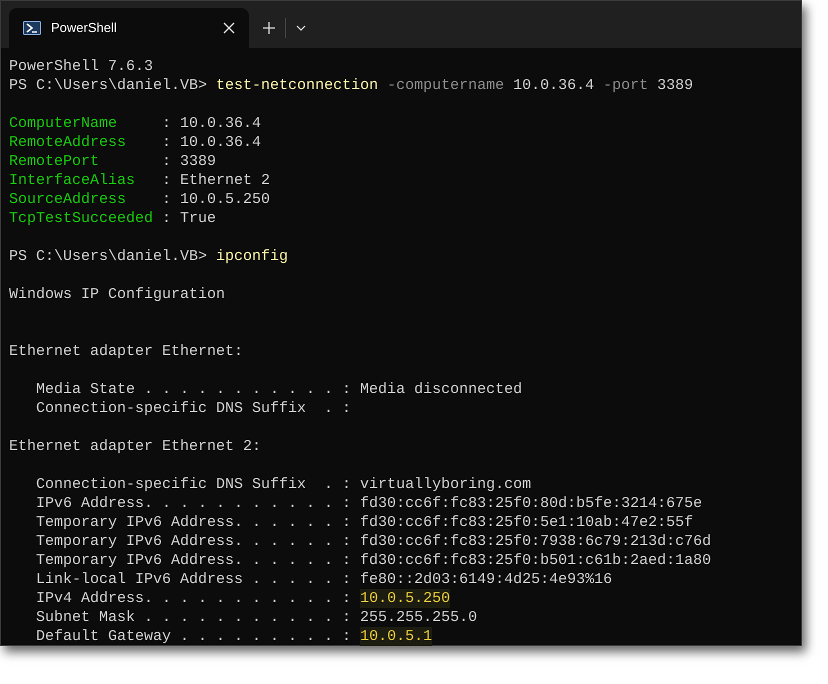  What do you see at coordinates (301, 28) in the screenshot?
I see `chevron-down-icon` at bounding box center [301, 28].